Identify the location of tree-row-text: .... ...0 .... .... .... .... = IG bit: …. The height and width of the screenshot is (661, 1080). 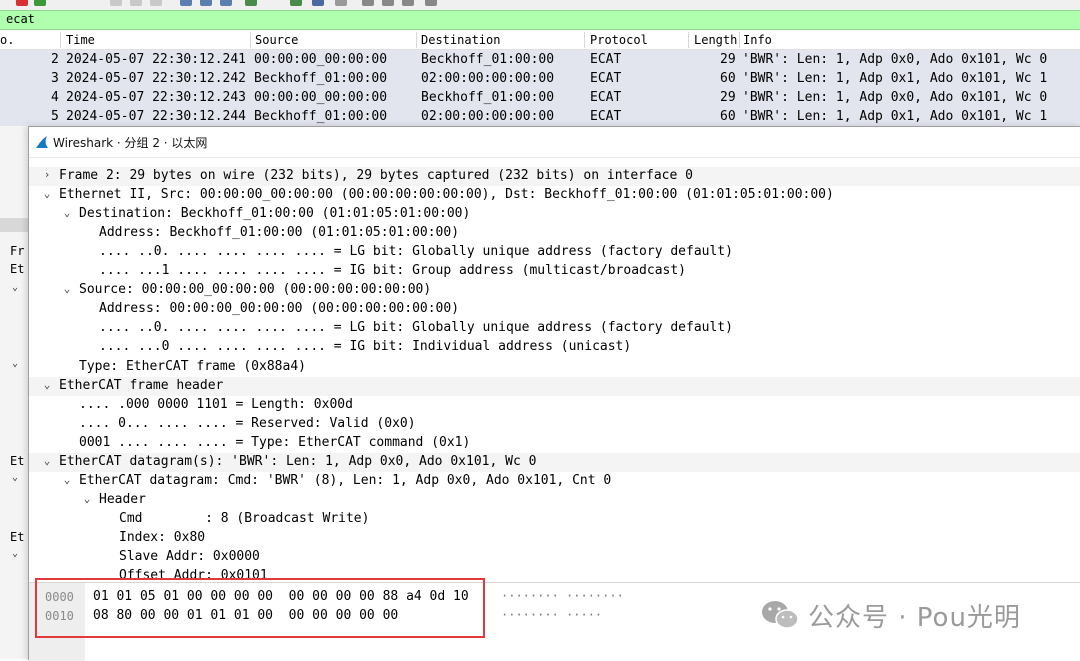
(365, 347).